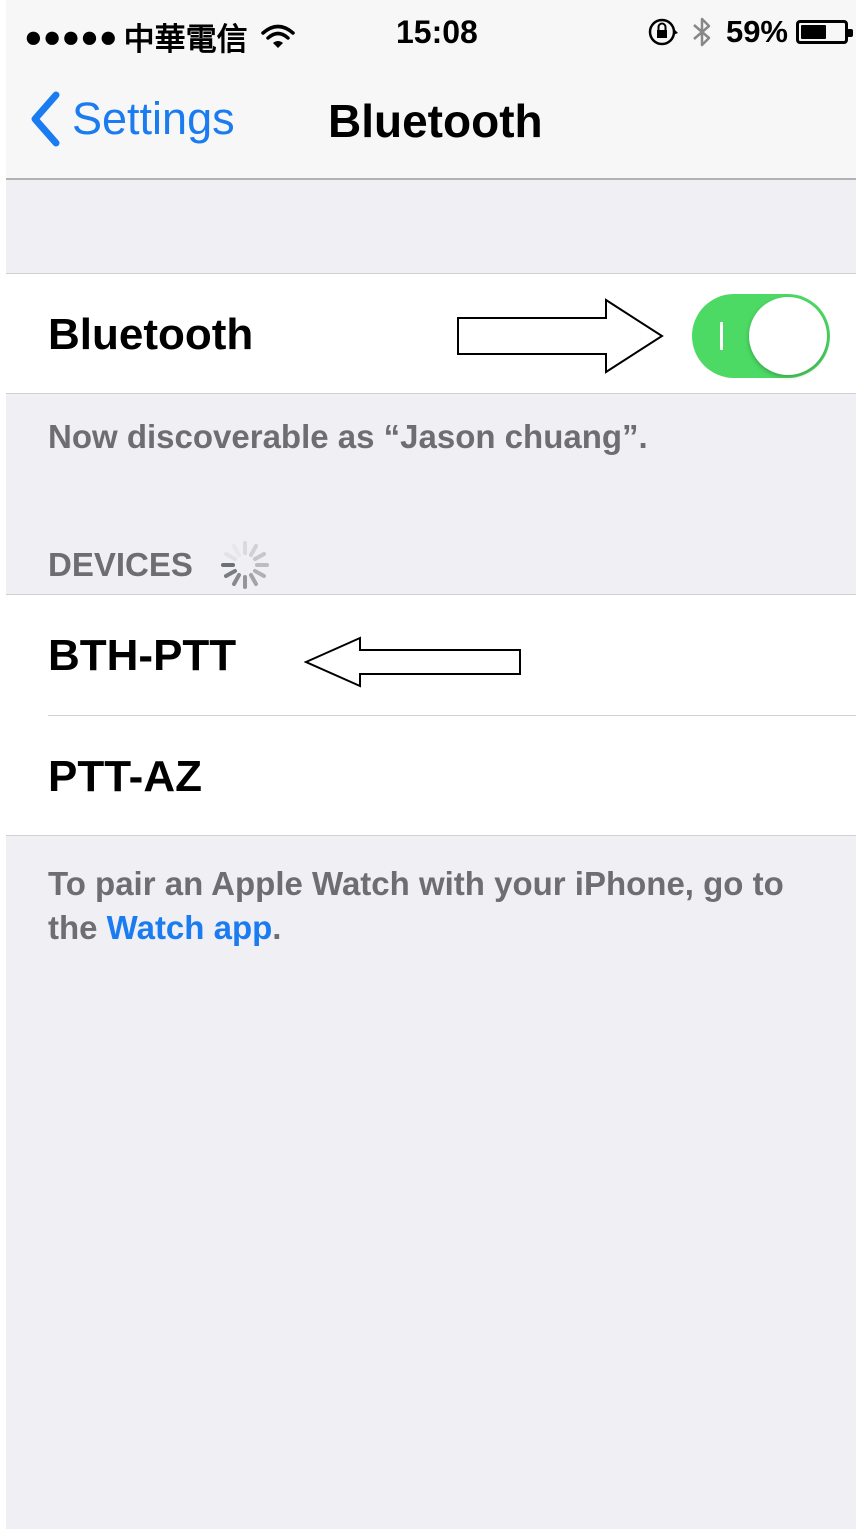 The height and width of the screenshot is (1529, 856). I want to click on chevron-left-icon, so click(45, 119).